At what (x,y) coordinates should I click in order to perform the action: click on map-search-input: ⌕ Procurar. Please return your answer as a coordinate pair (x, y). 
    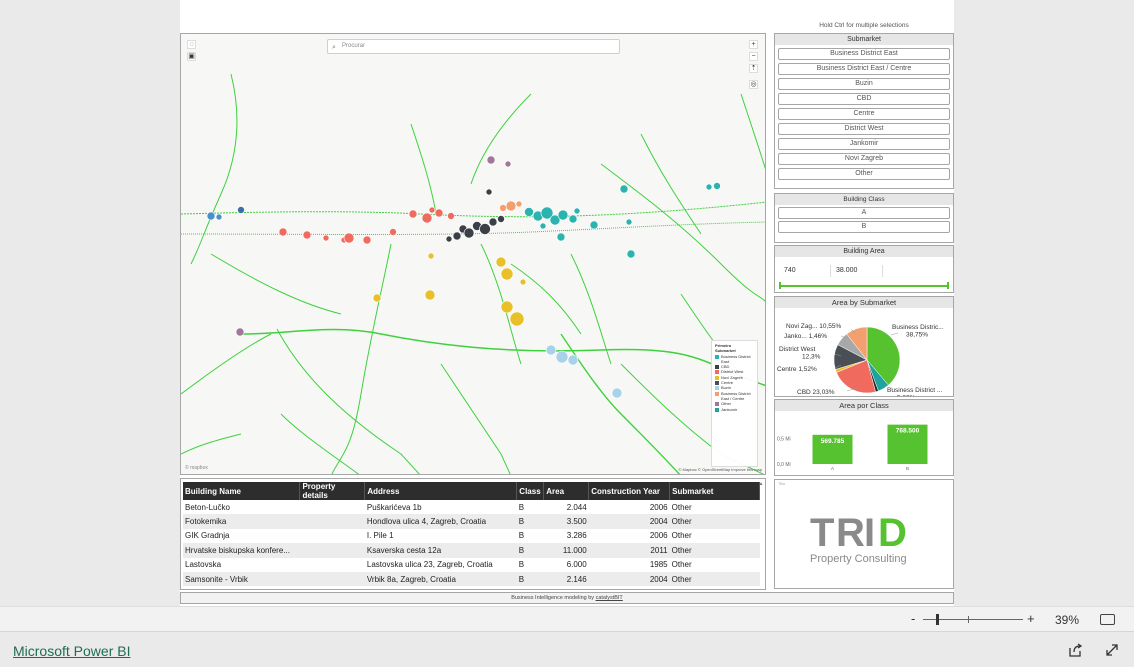
    Looking at the image, I should click on (473, 46).